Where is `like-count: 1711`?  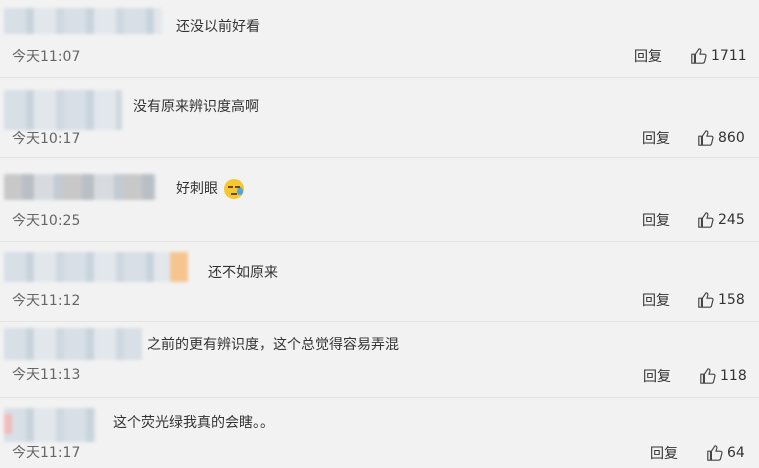 like-count: 1711 is located at coordinates (729, 56).